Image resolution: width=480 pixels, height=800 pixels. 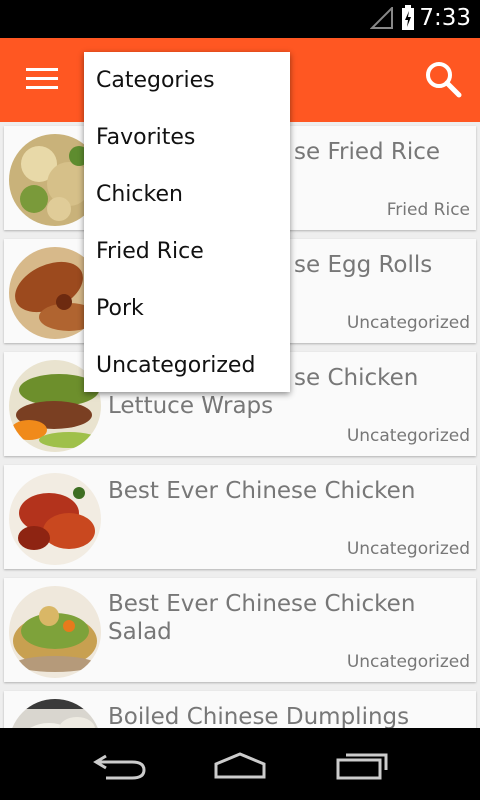 I want to click on recipe-title-line2: Lettuce Wraps, so click(x=191, y=406).